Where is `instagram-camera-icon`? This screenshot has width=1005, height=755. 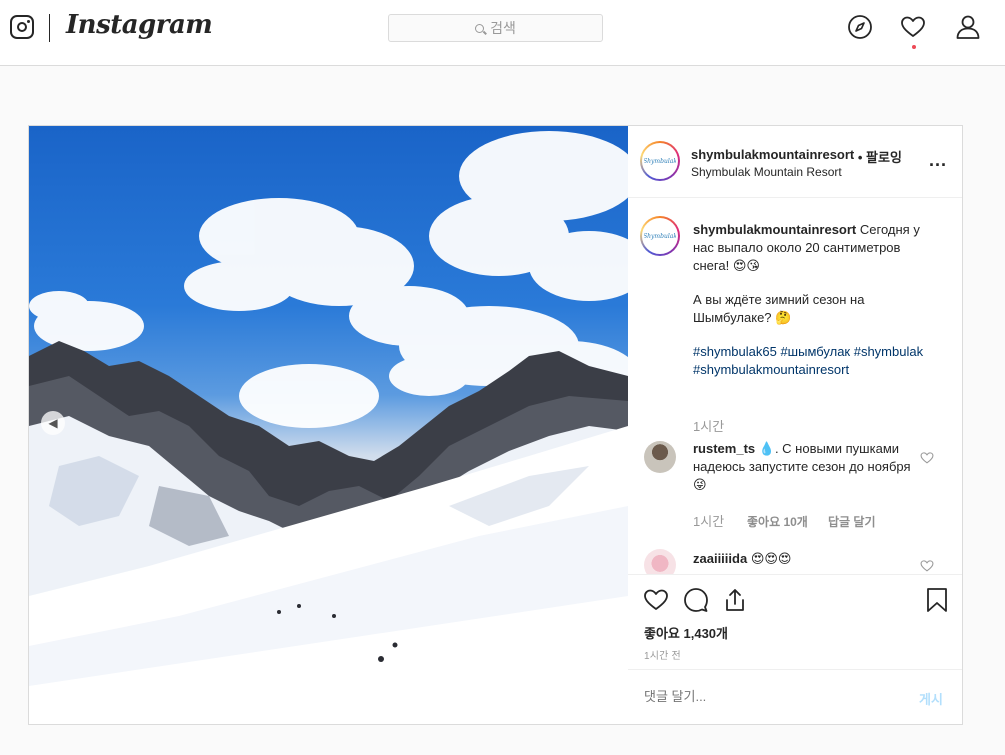
instagram-camera-icon is located at coordinates (22, 27).